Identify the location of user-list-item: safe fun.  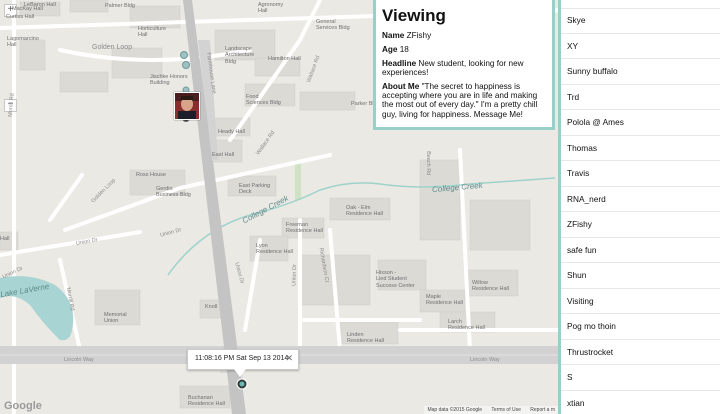
(640, 250).